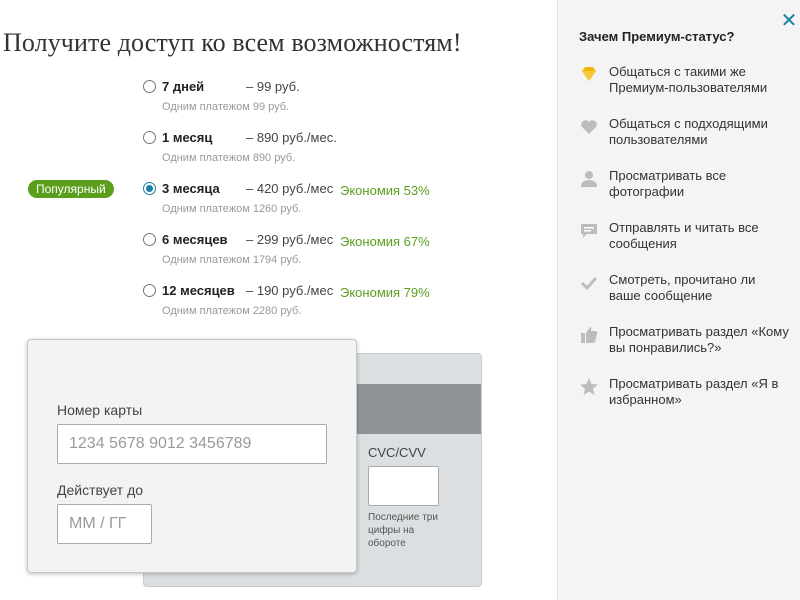 The width and height of the screenshot is (800, 600). I want to click on cvc-hint: Последние три цифры на обороте, so click(403, 530).